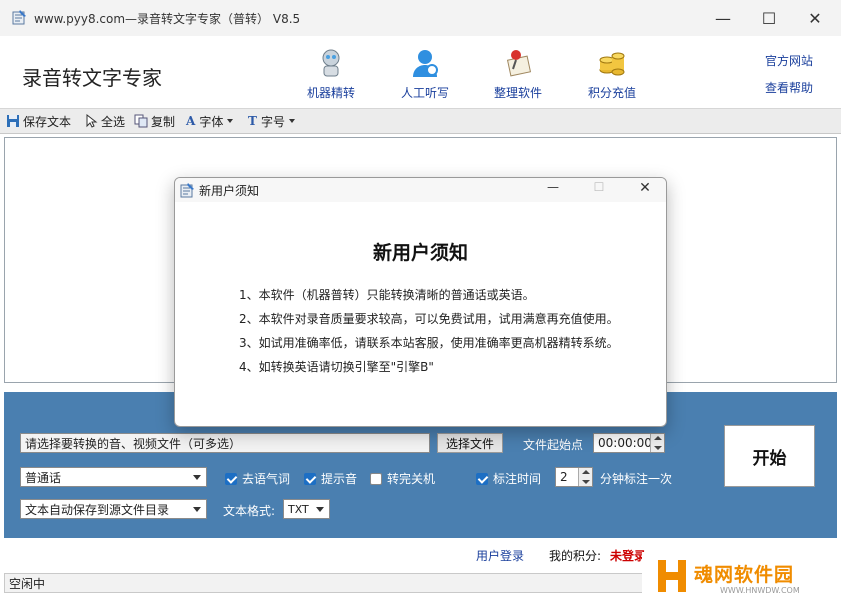 Image resolution: width=841 pixels, height=601 pixels. Describe the element at coordinates (636, 479) in the screenshot. I see `interval-suffix: 分钟标注一次` at that location.